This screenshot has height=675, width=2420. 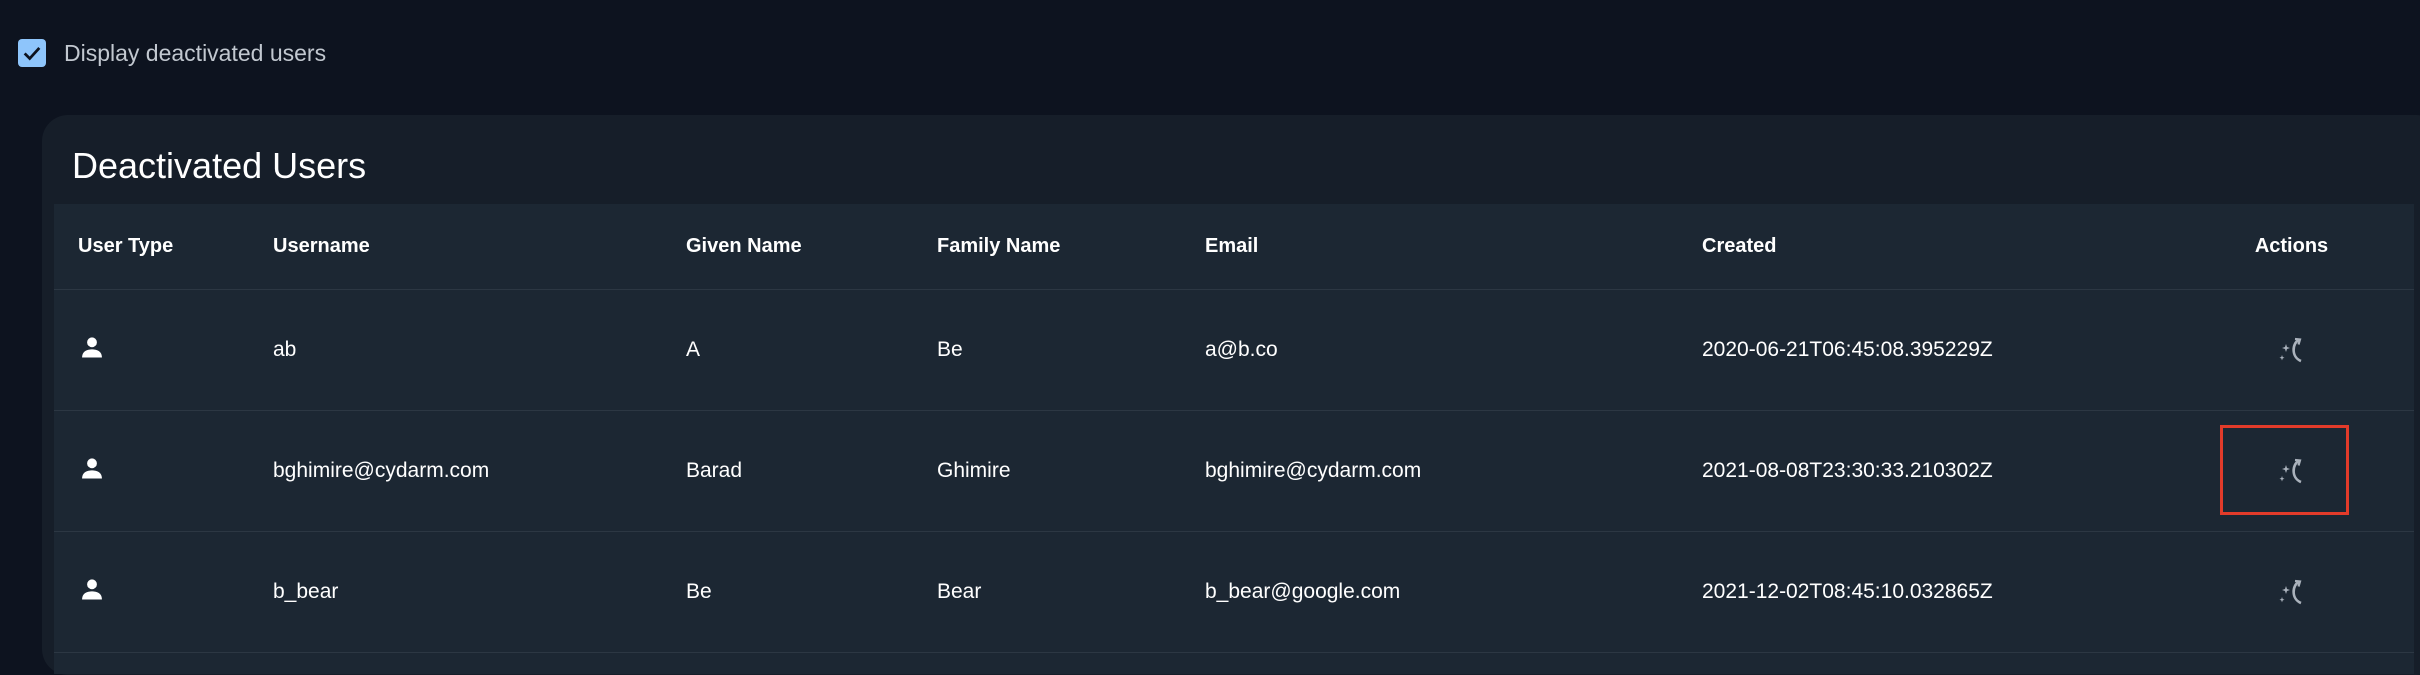 What do you see at coordinates (1935, 471) in the screenshot?
I see `created-cell: 2021-08-08T23:30:33.210302Z` at bounding box center [1935, 471].